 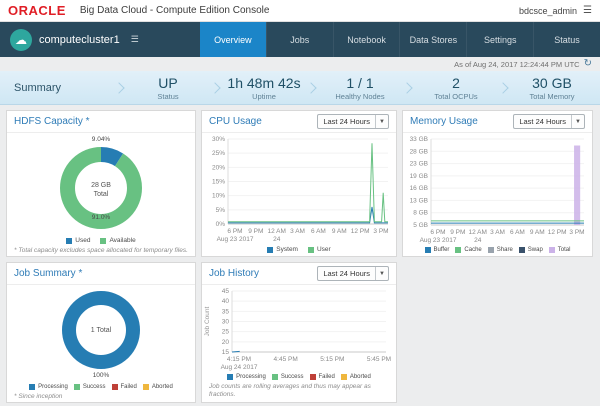 What do you see at coordinates (101, 195) in the screenshot?
I see `hdfs-total-caption: Total` at bounding box center [101, 195].